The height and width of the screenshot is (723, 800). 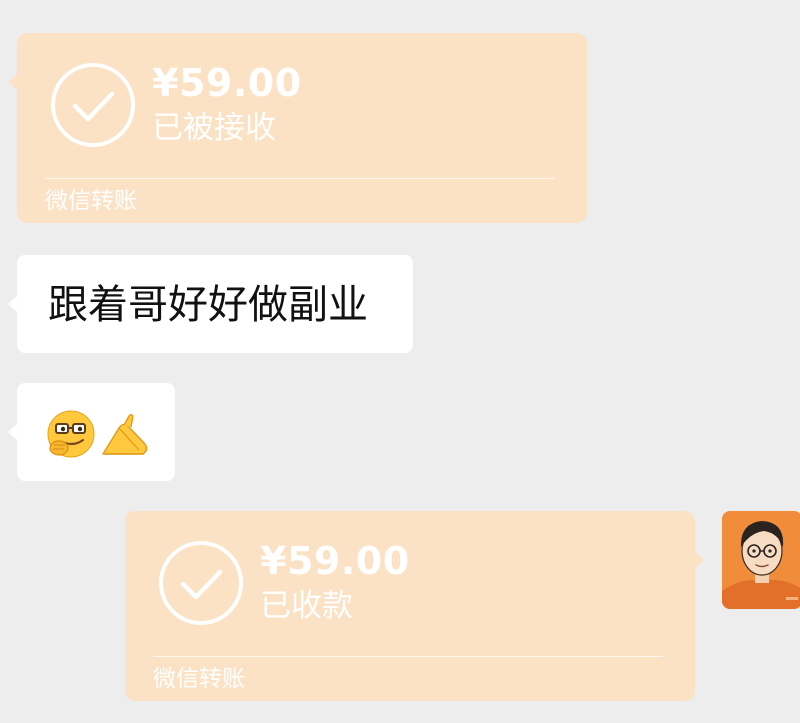 I want to click on message-text: 跟着哥好好做副业, so click(x=208, y=305).